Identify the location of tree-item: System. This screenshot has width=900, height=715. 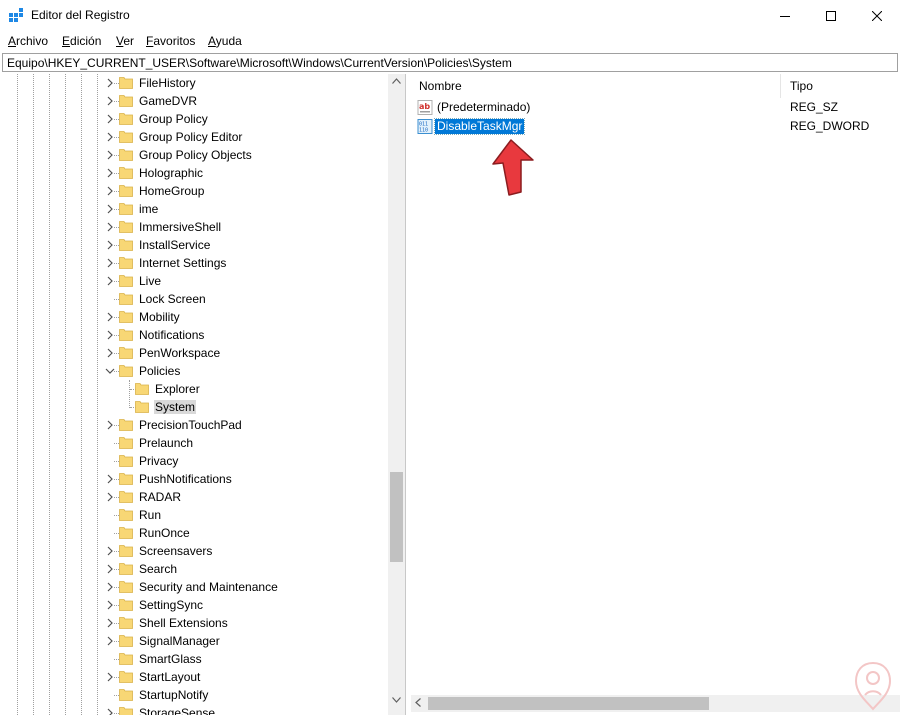
(196, 407).